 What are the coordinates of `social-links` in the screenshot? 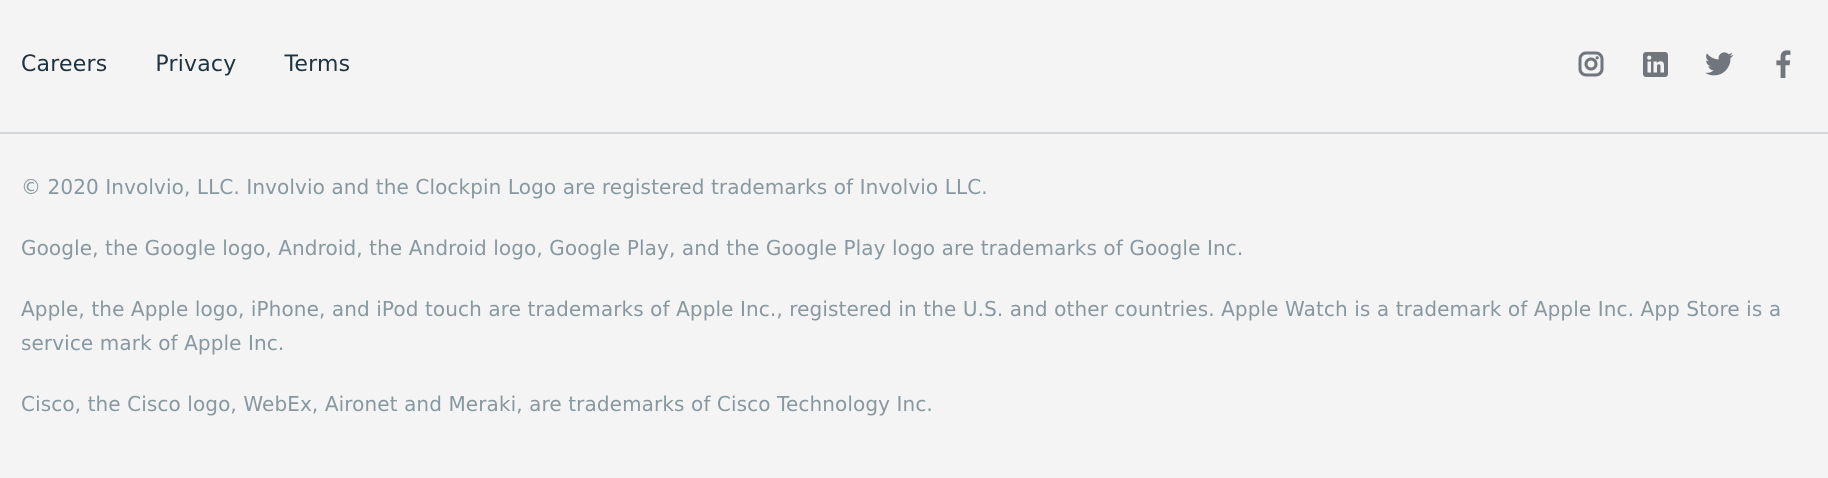 It's located at (1687, 64).